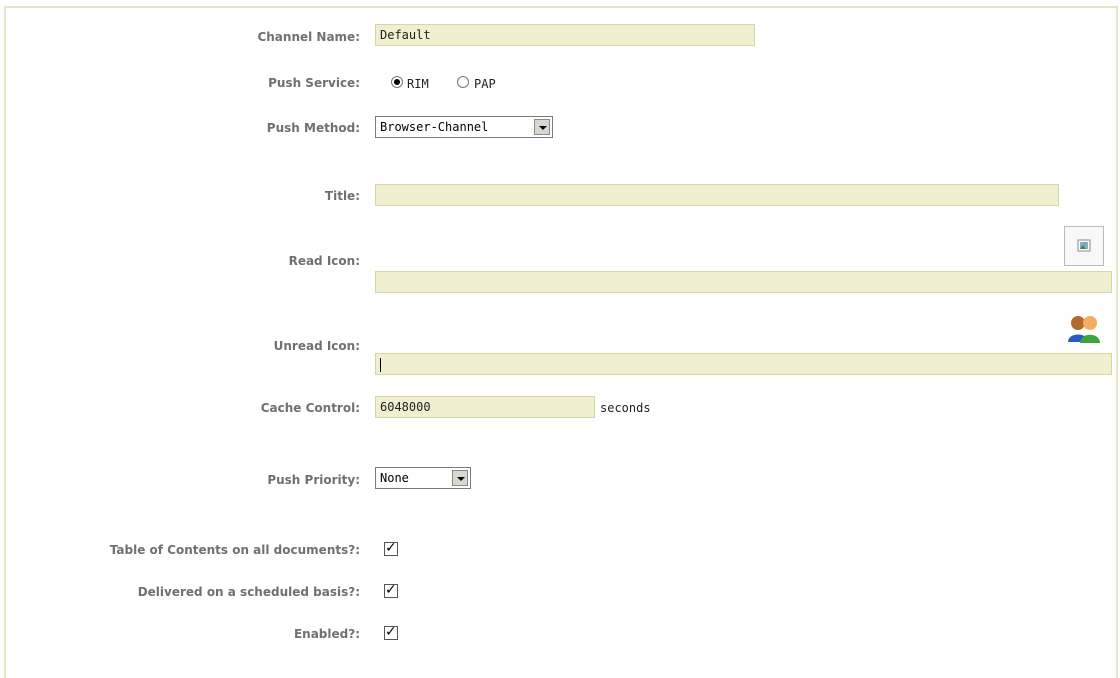  What do you see at coordinates (380, 364) in the screenshot?
I see `text-cursor` at bounding box center [380, 364].